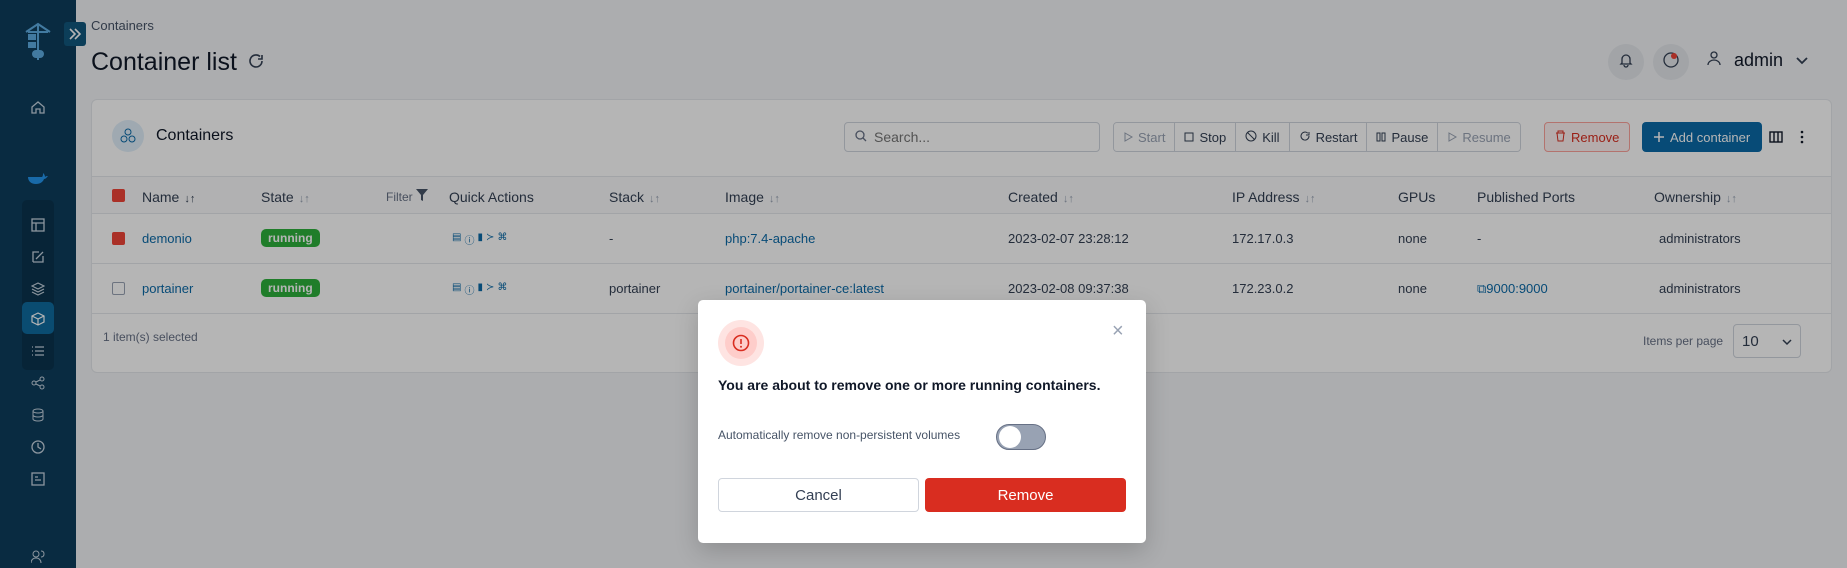 The width and height of the screenshot is (1847, 568). What do you see at coordinates (1118, 331) in the screenshot?
I see `close-button: ×` at bounding box center [1118, 331].